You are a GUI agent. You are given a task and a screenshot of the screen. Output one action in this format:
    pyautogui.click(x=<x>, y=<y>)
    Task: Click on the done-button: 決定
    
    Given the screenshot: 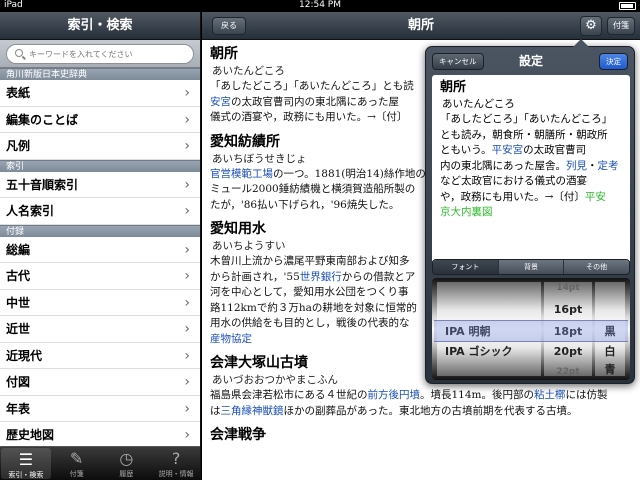 What is the action you would take?
    pyautogui.click(x=613, y=61)
    